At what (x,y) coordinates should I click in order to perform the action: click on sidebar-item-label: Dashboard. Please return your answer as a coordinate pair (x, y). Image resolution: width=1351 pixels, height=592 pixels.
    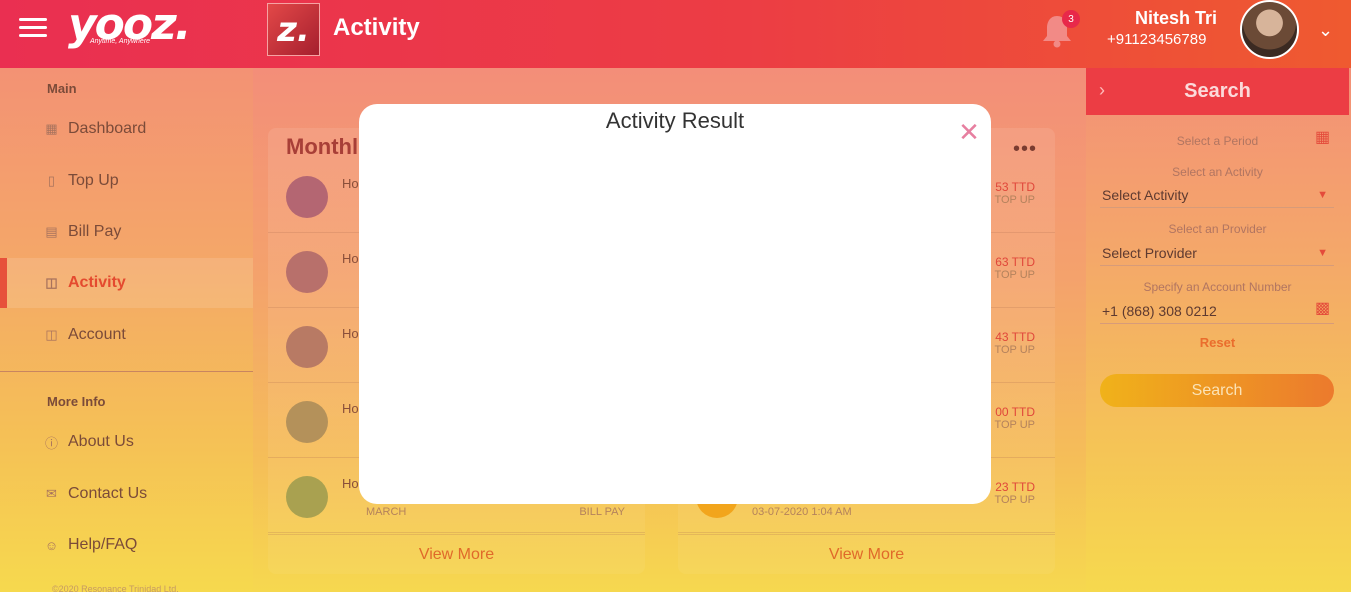
    Looking at the image, I should click on (107, 128).